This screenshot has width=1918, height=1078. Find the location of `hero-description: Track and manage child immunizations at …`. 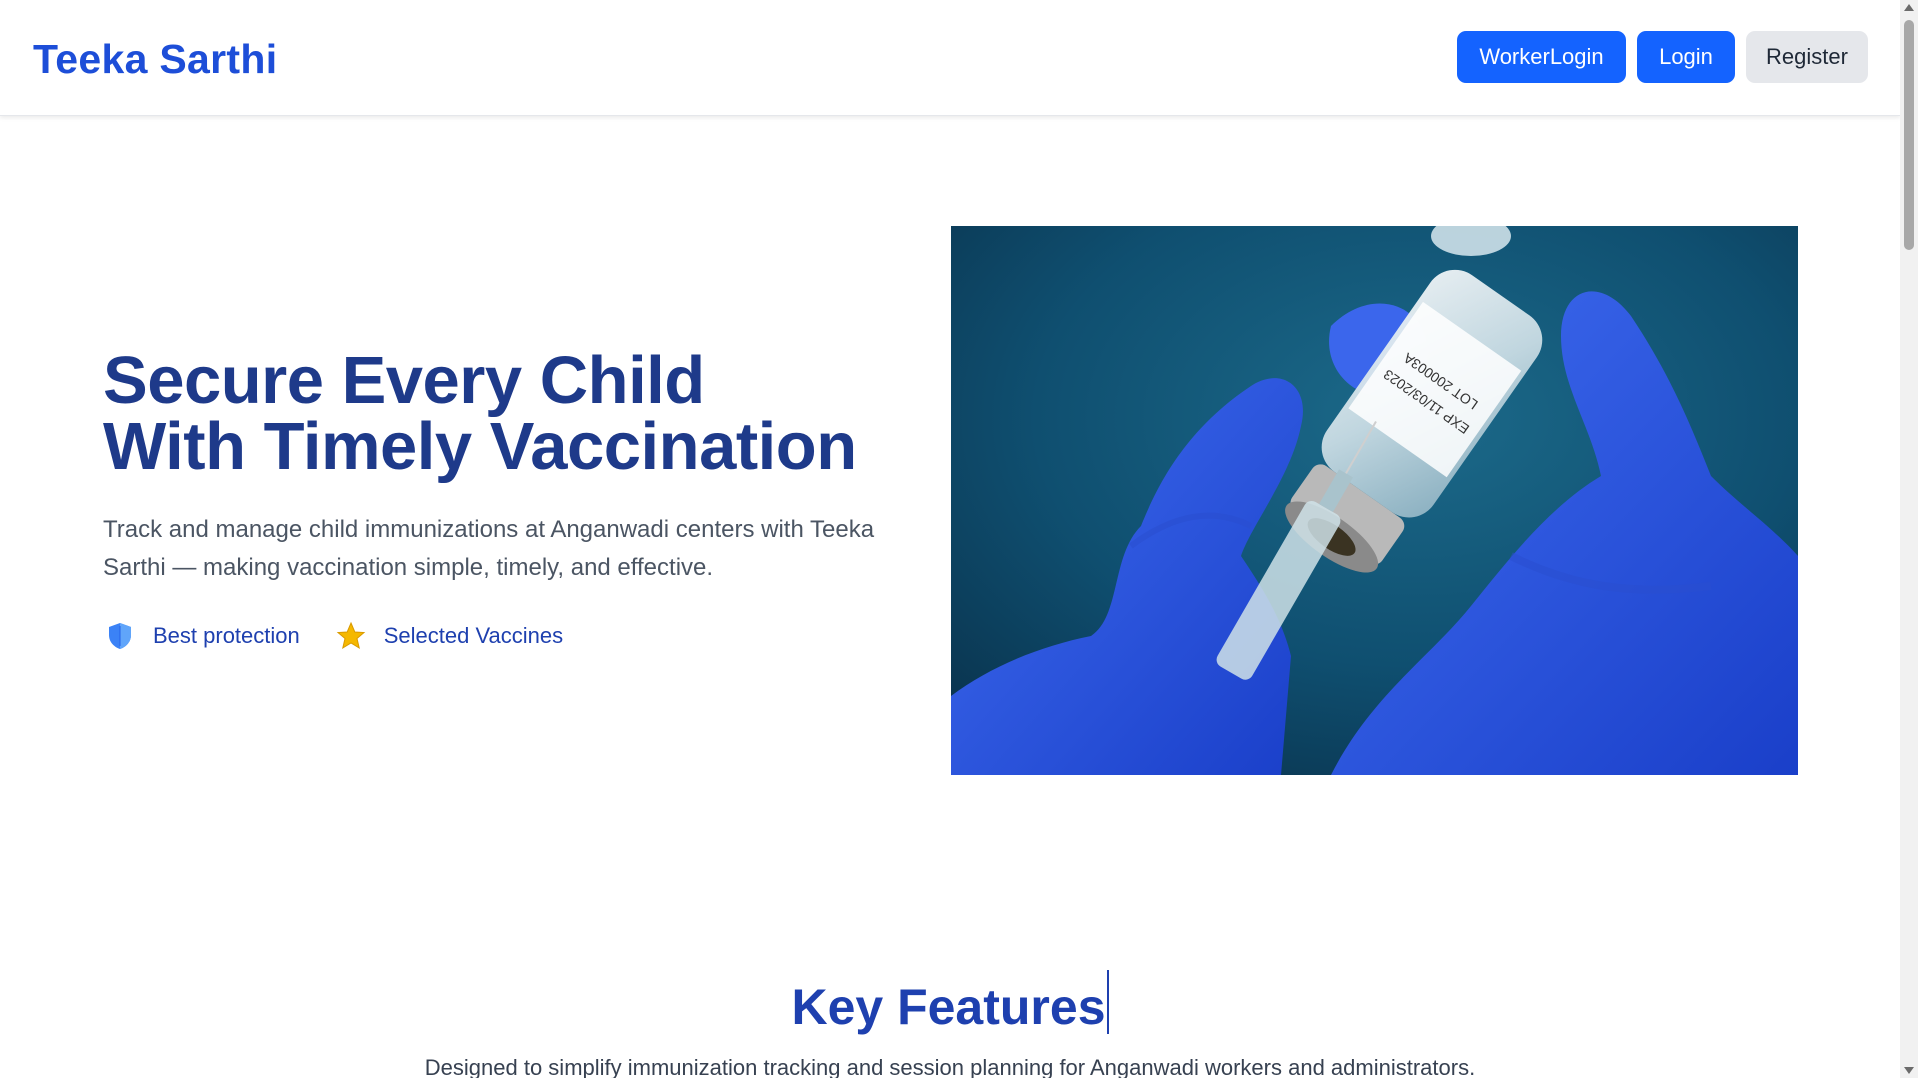

hero-description: Track and manage child immunizations at … is located at coordinates (489, 548).